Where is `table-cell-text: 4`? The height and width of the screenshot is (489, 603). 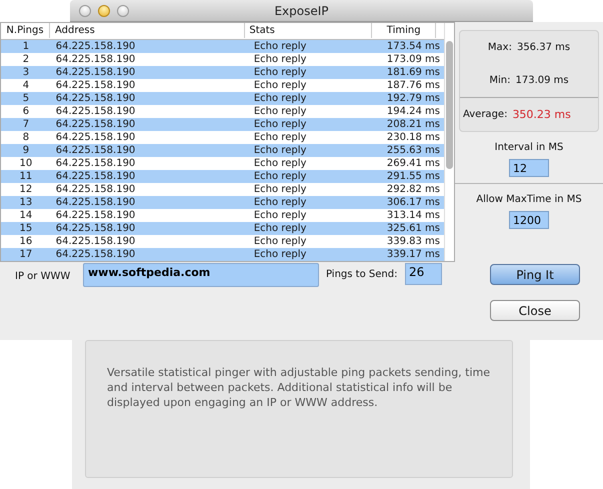 table-cell-text: 4 is located at coordinates (26, 85).